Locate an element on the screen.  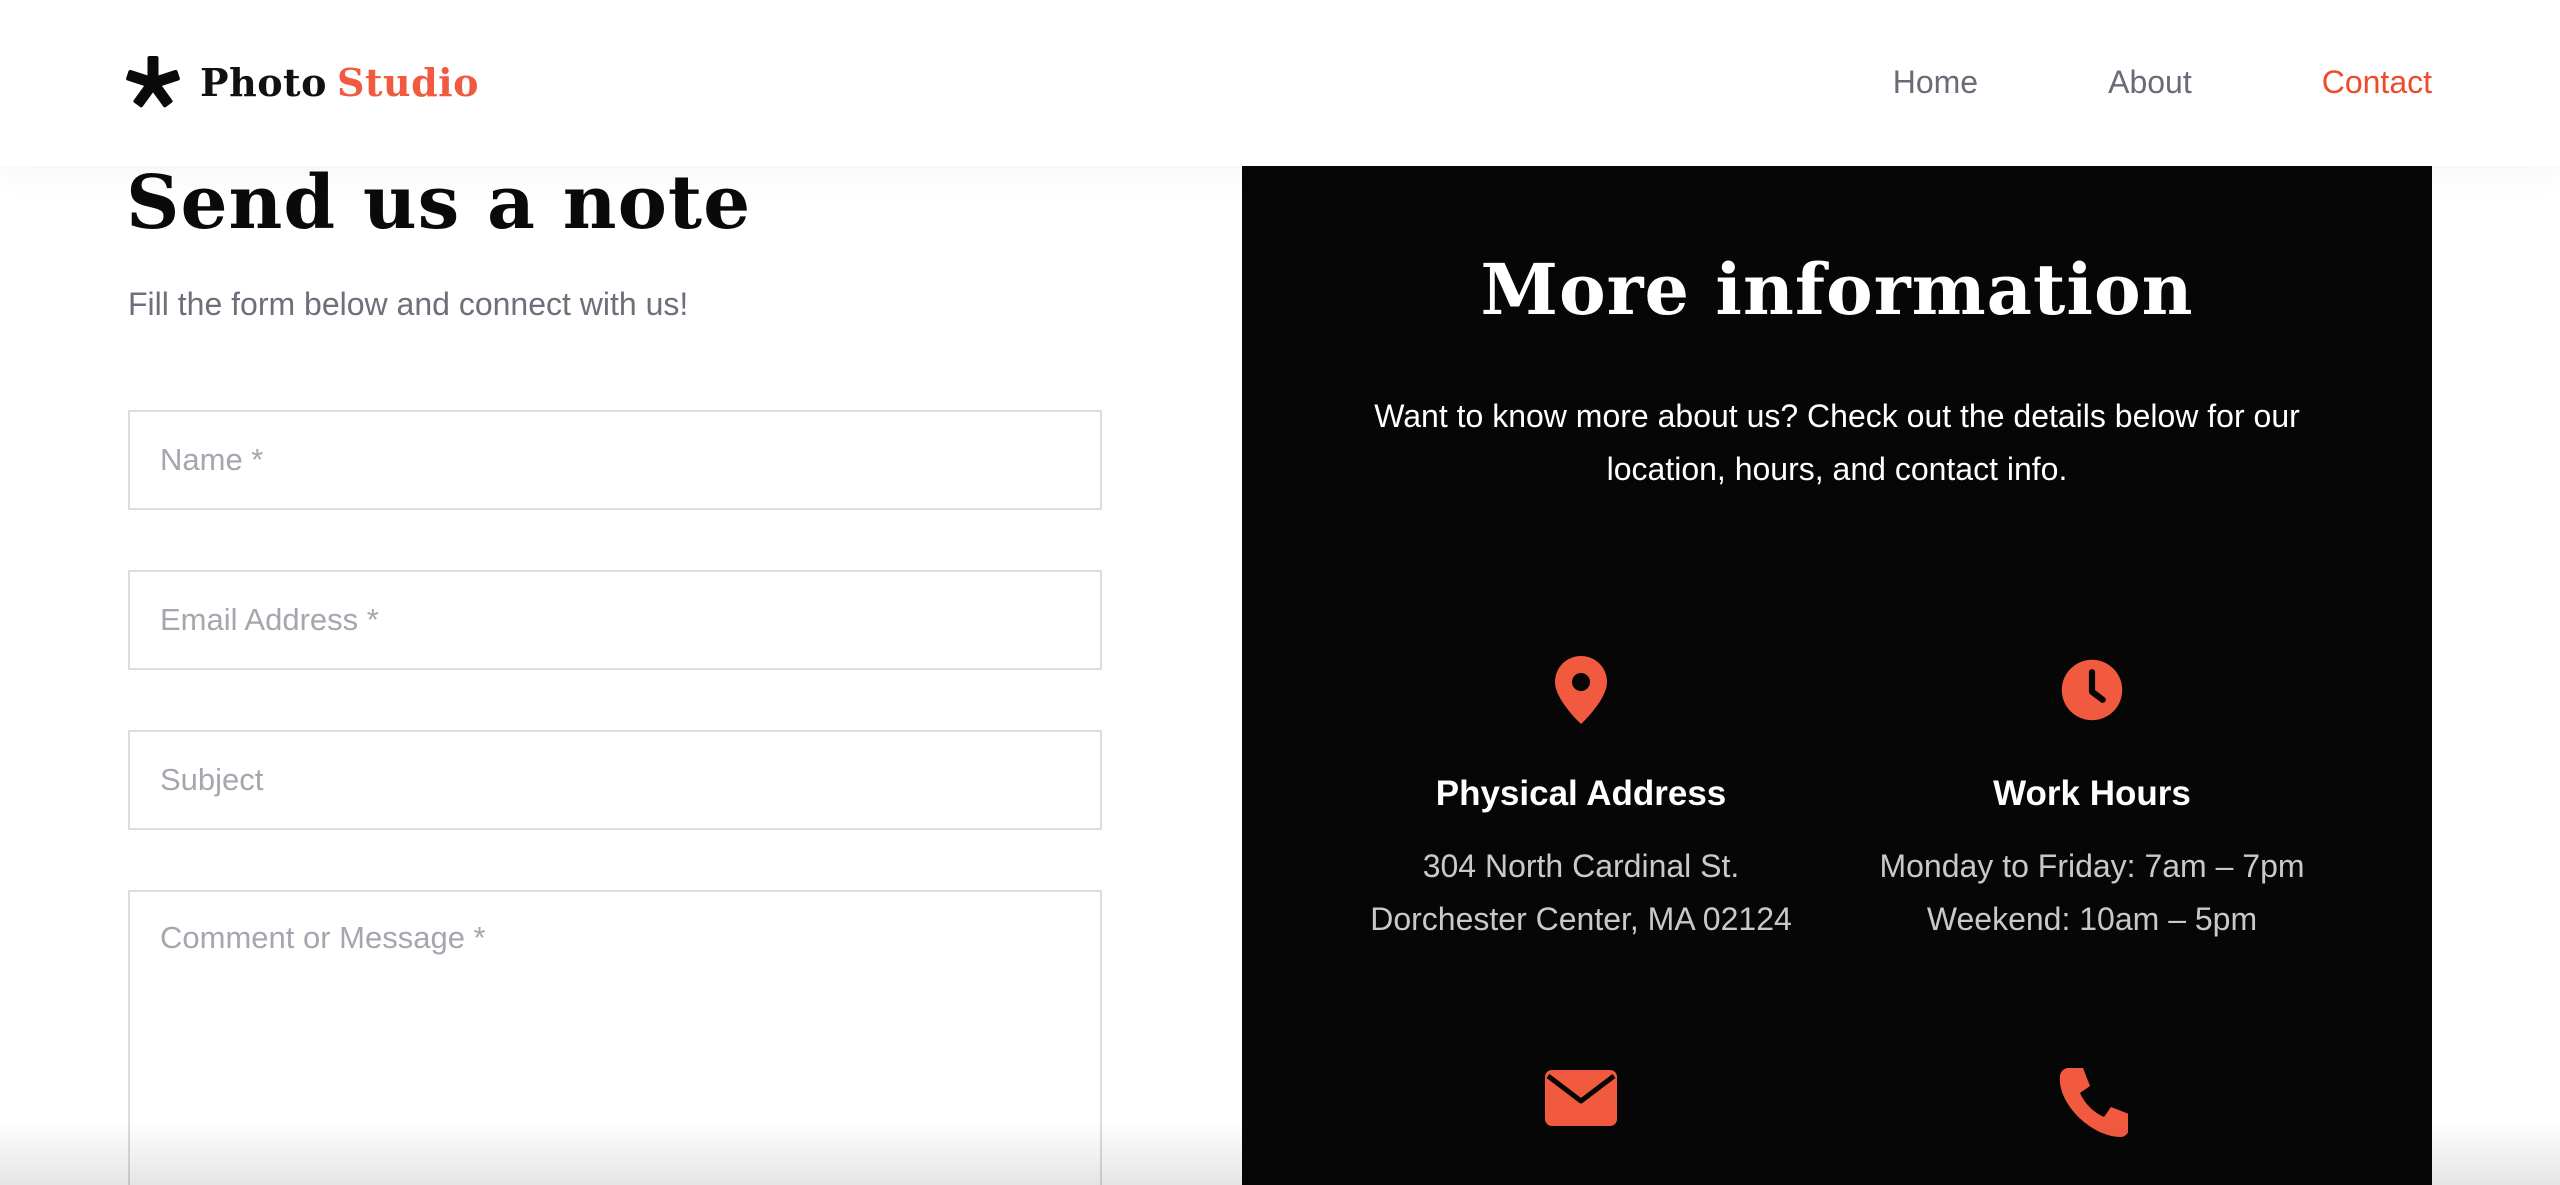
address-line-1: 304 North Cardinal St. is located at coordinates (1581, 866).